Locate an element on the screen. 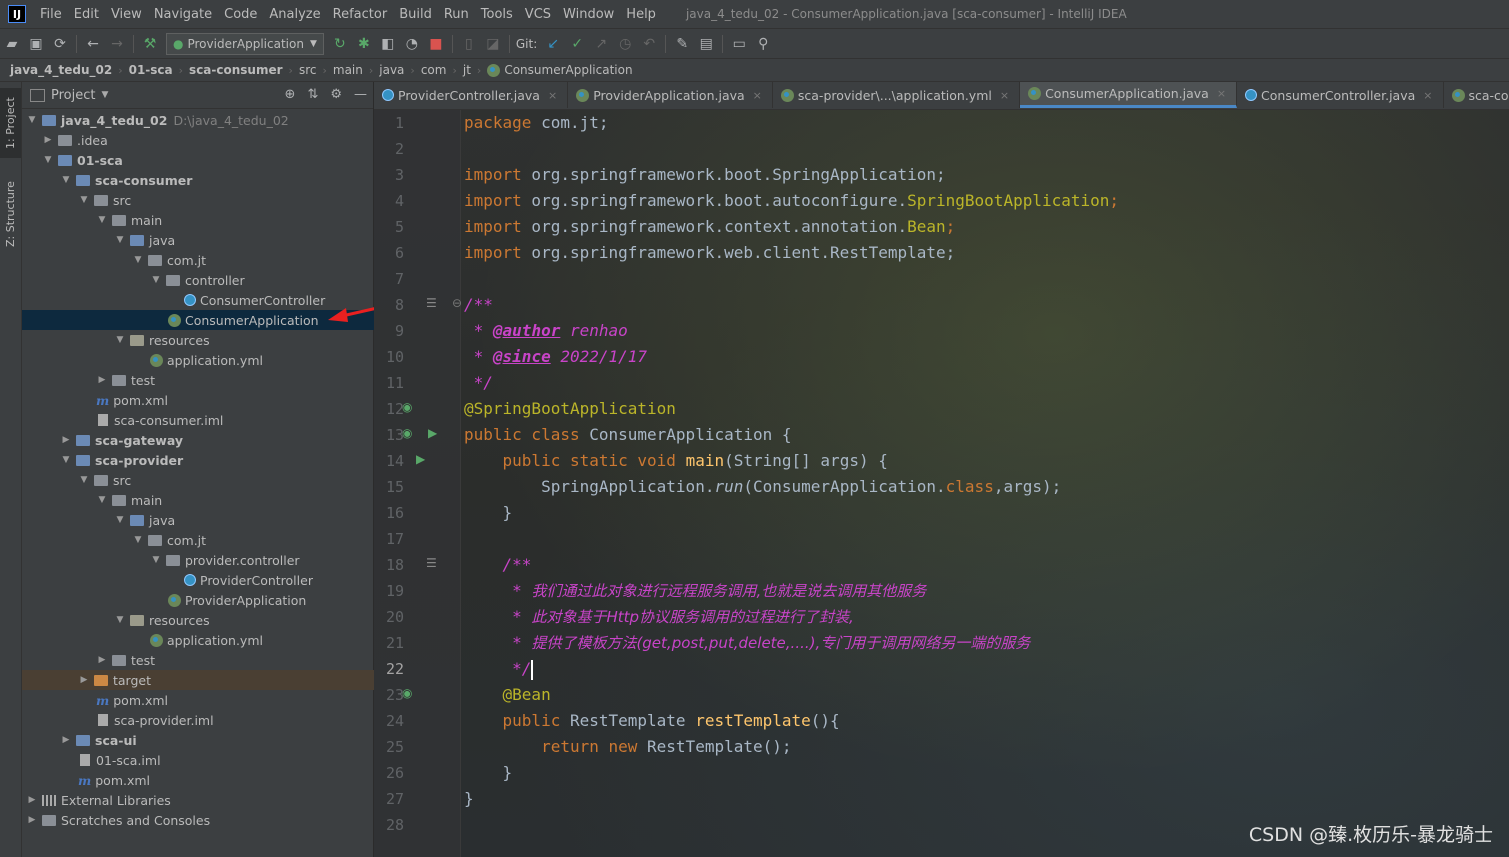  run-configuration-selector: ● ProviderApplication ▼ is located at coordinates (245, 43).